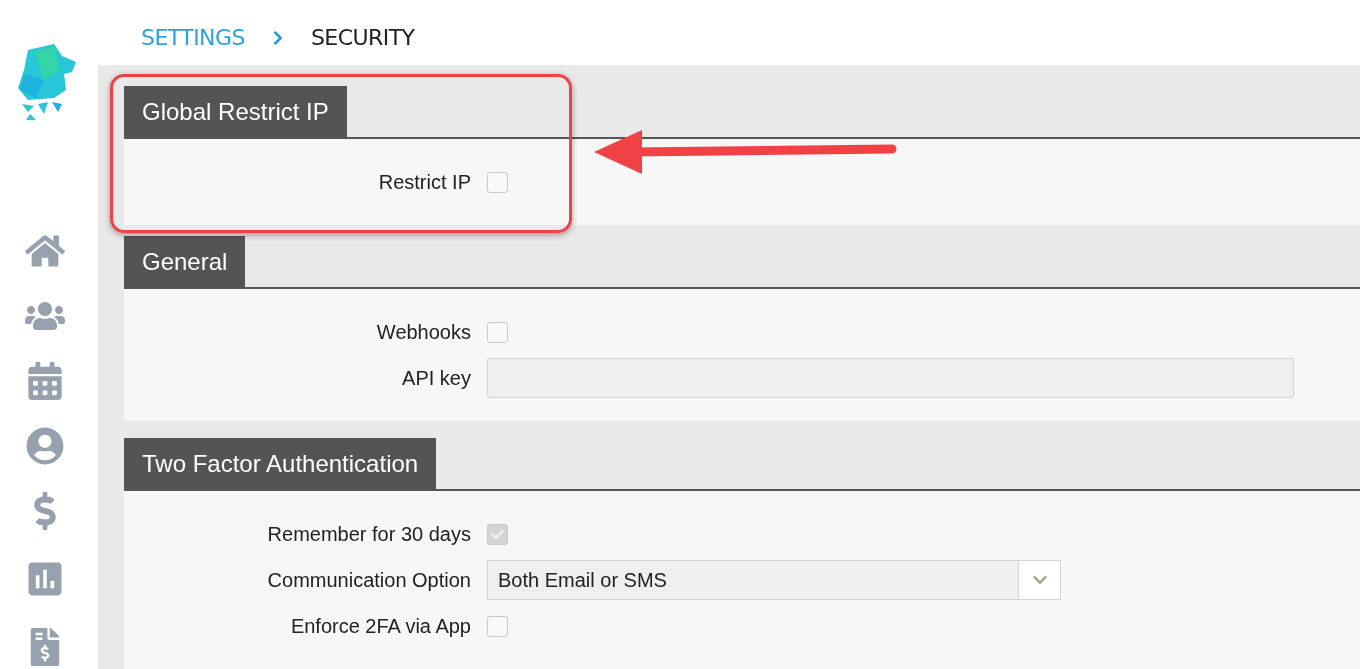  What do you see at coordinates (369, 580) in the screenshot?
I see `field-label: Communication Option` at bounding box center [369, 580].